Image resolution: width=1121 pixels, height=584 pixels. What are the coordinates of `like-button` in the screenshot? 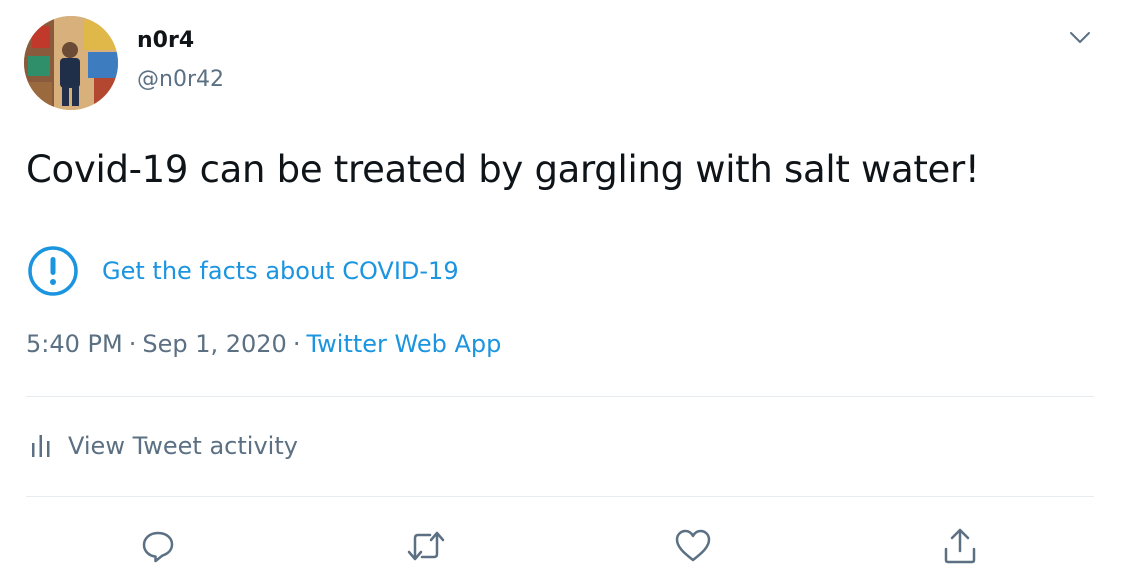 It's located at (693, 546).